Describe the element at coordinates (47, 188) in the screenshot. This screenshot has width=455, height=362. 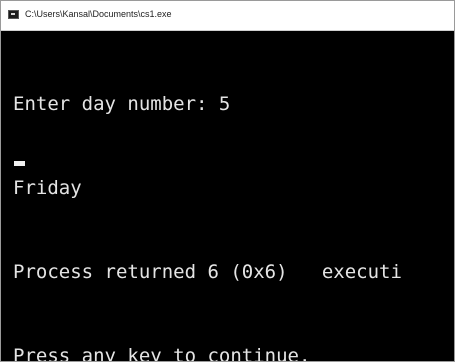
I see `console-line: Friday` at that location.